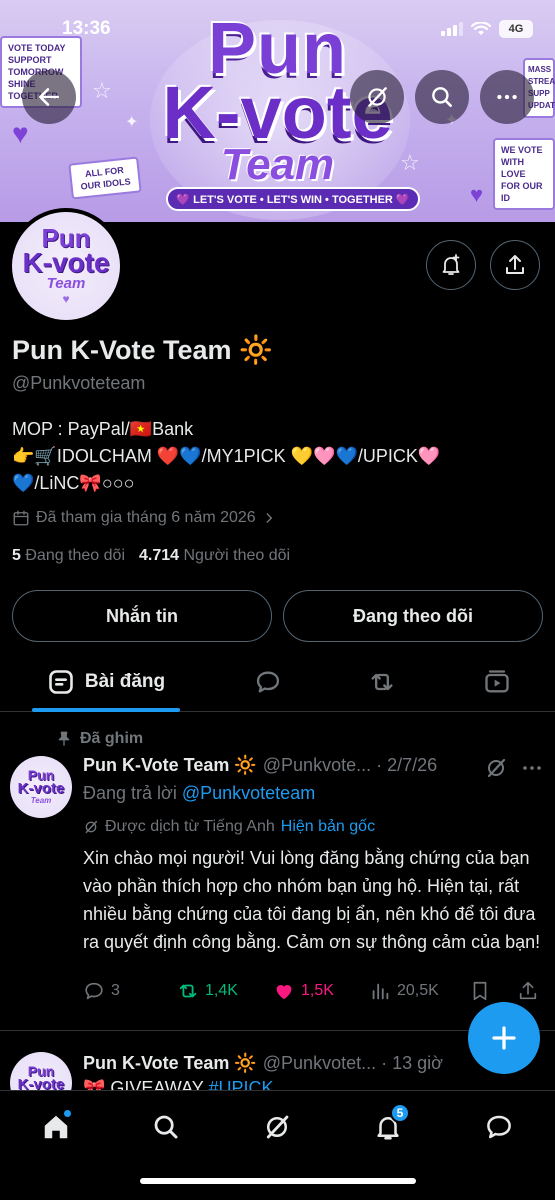 Image resolution: width=555 pixels, height=1200 pixels. Describe the element at coordinates (67, 1113) in the screenshot. I see `unread-dot` at that location.